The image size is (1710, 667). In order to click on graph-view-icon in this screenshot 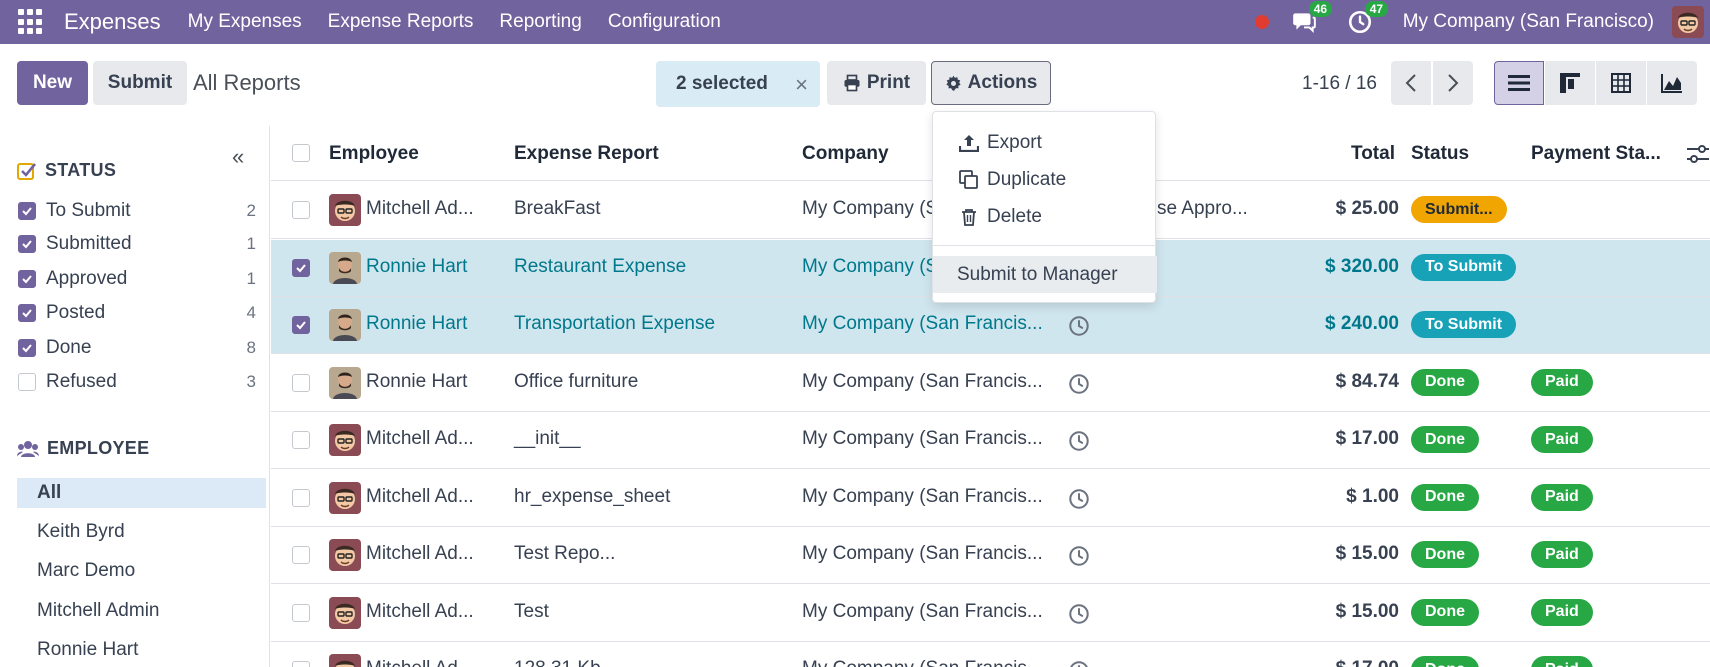, I will do `click(1671, 83)`.